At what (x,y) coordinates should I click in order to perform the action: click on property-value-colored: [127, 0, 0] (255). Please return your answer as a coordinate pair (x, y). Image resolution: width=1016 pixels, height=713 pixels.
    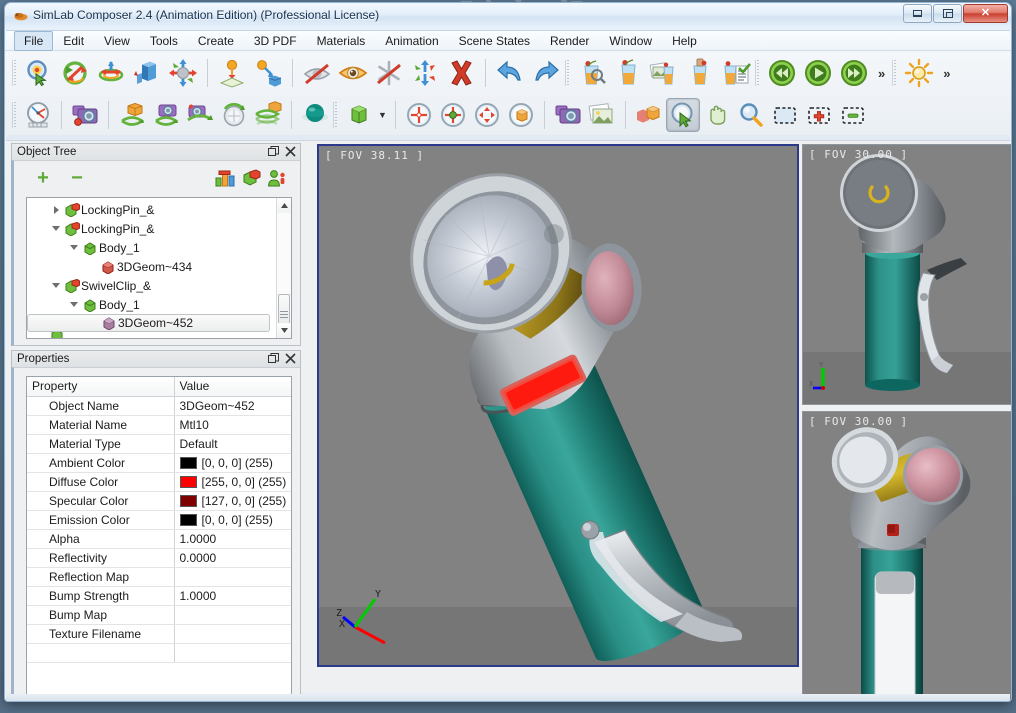
    Looking at the image, I should click on (232, 501).